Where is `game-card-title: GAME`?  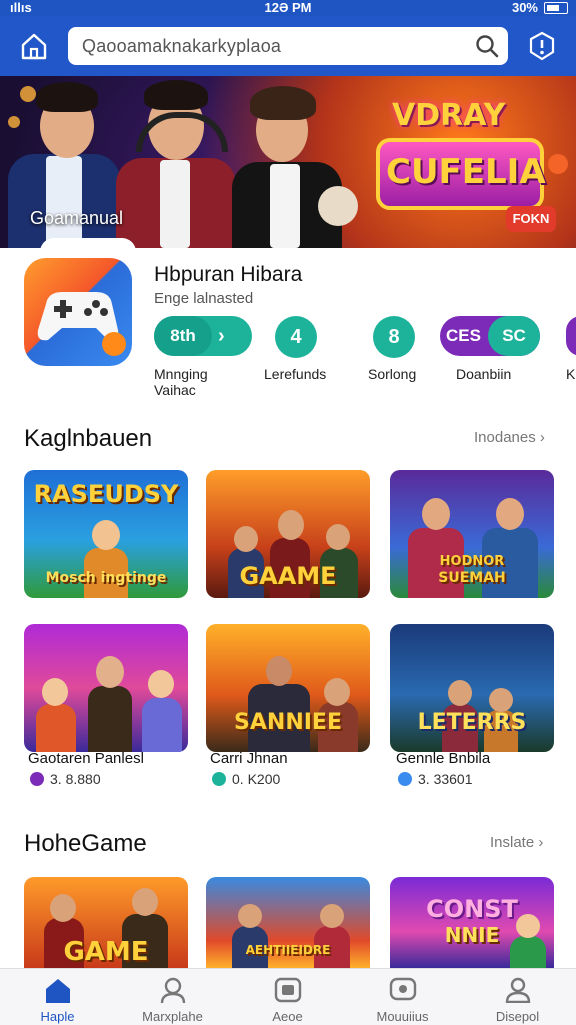
game-card-title: GAME is located at coordinates (106, 952).